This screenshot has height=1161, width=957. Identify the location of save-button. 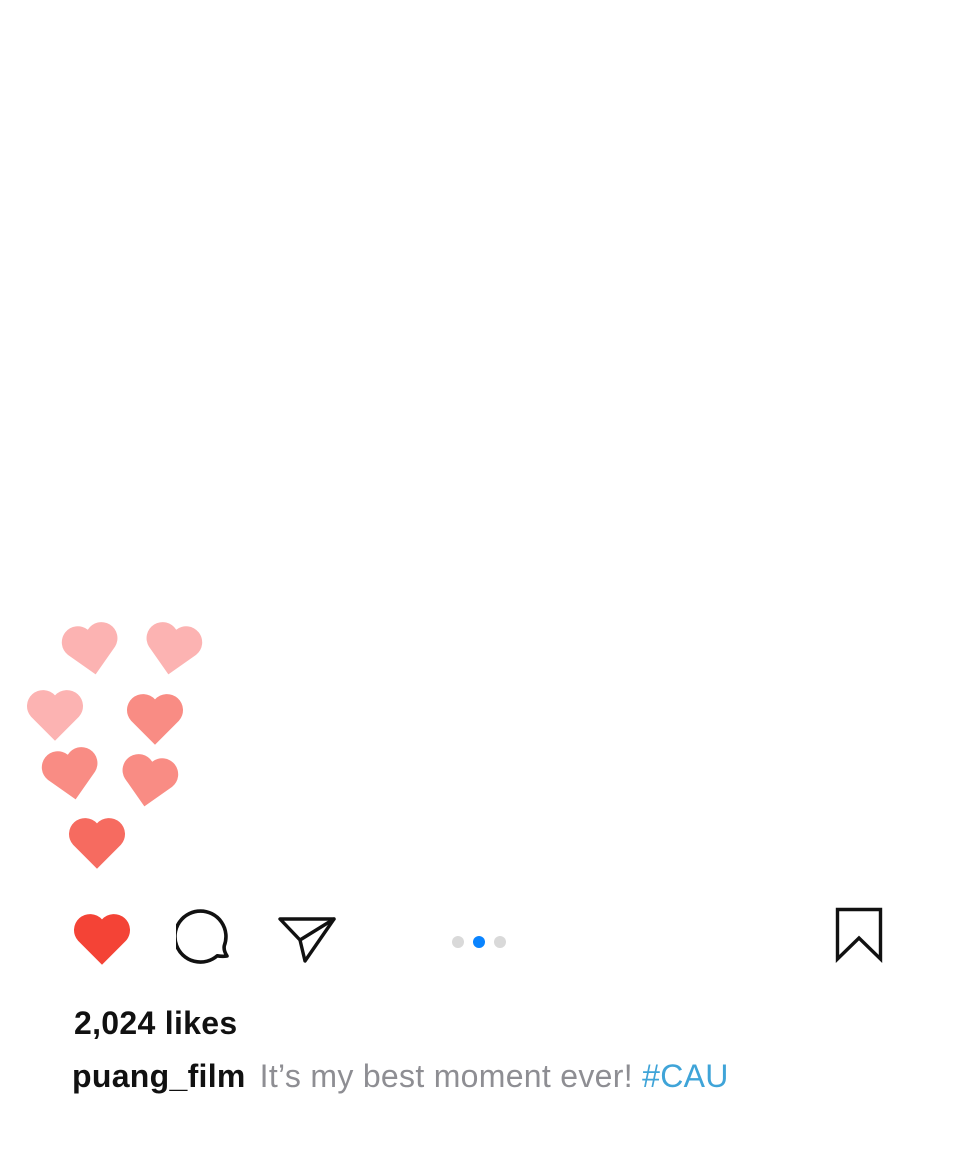
(859, 935).